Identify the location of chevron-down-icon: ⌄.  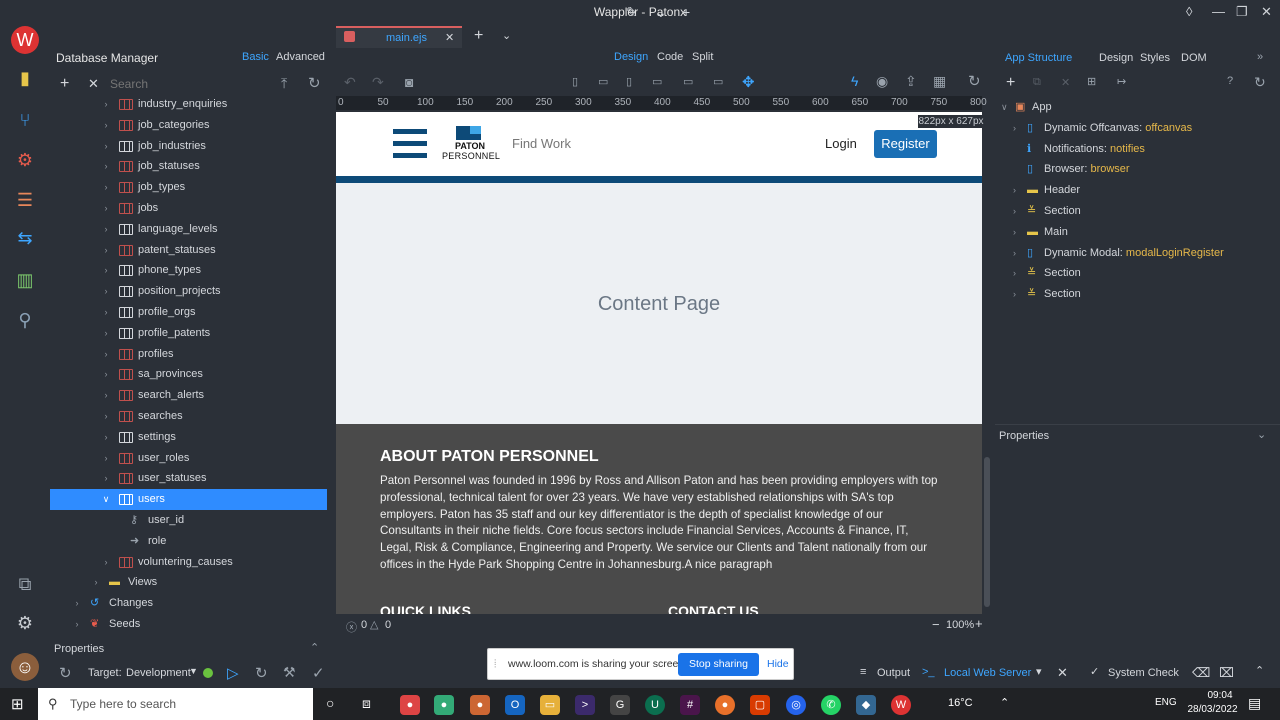
(506, 35).